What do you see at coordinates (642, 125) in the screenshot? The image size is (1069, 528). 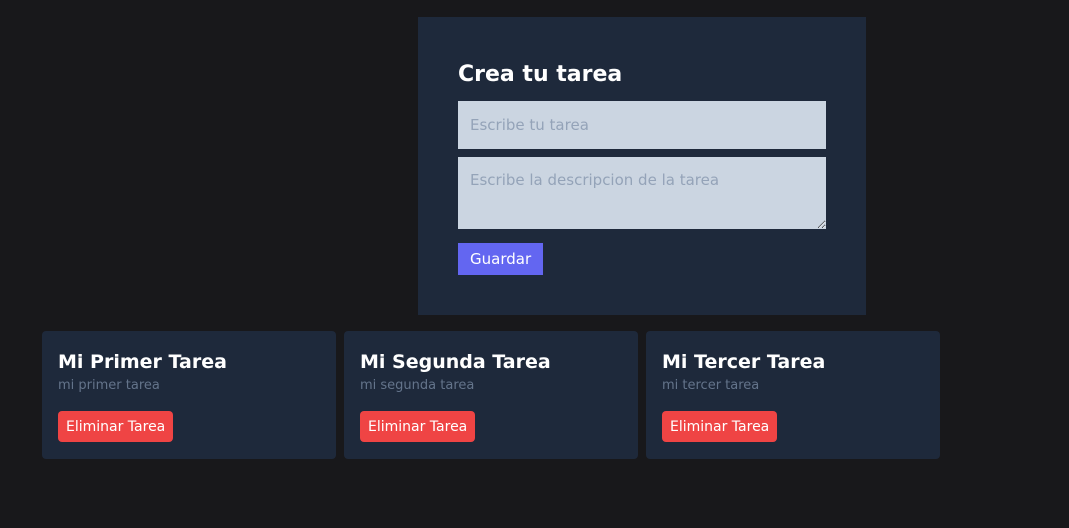 I see `task-title-input` at bounding box center [642, 125].